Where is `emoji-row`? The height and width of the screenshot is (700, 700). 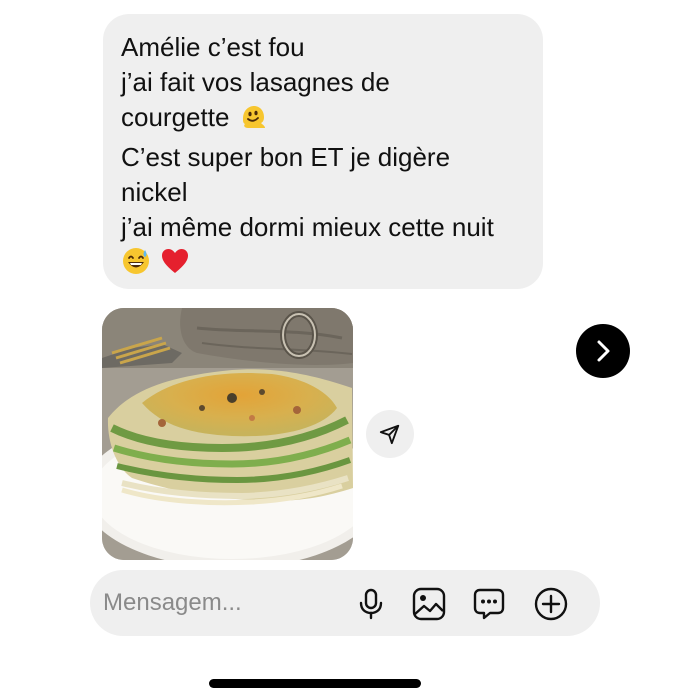 emoji-row is located at coordinates (323, 265).